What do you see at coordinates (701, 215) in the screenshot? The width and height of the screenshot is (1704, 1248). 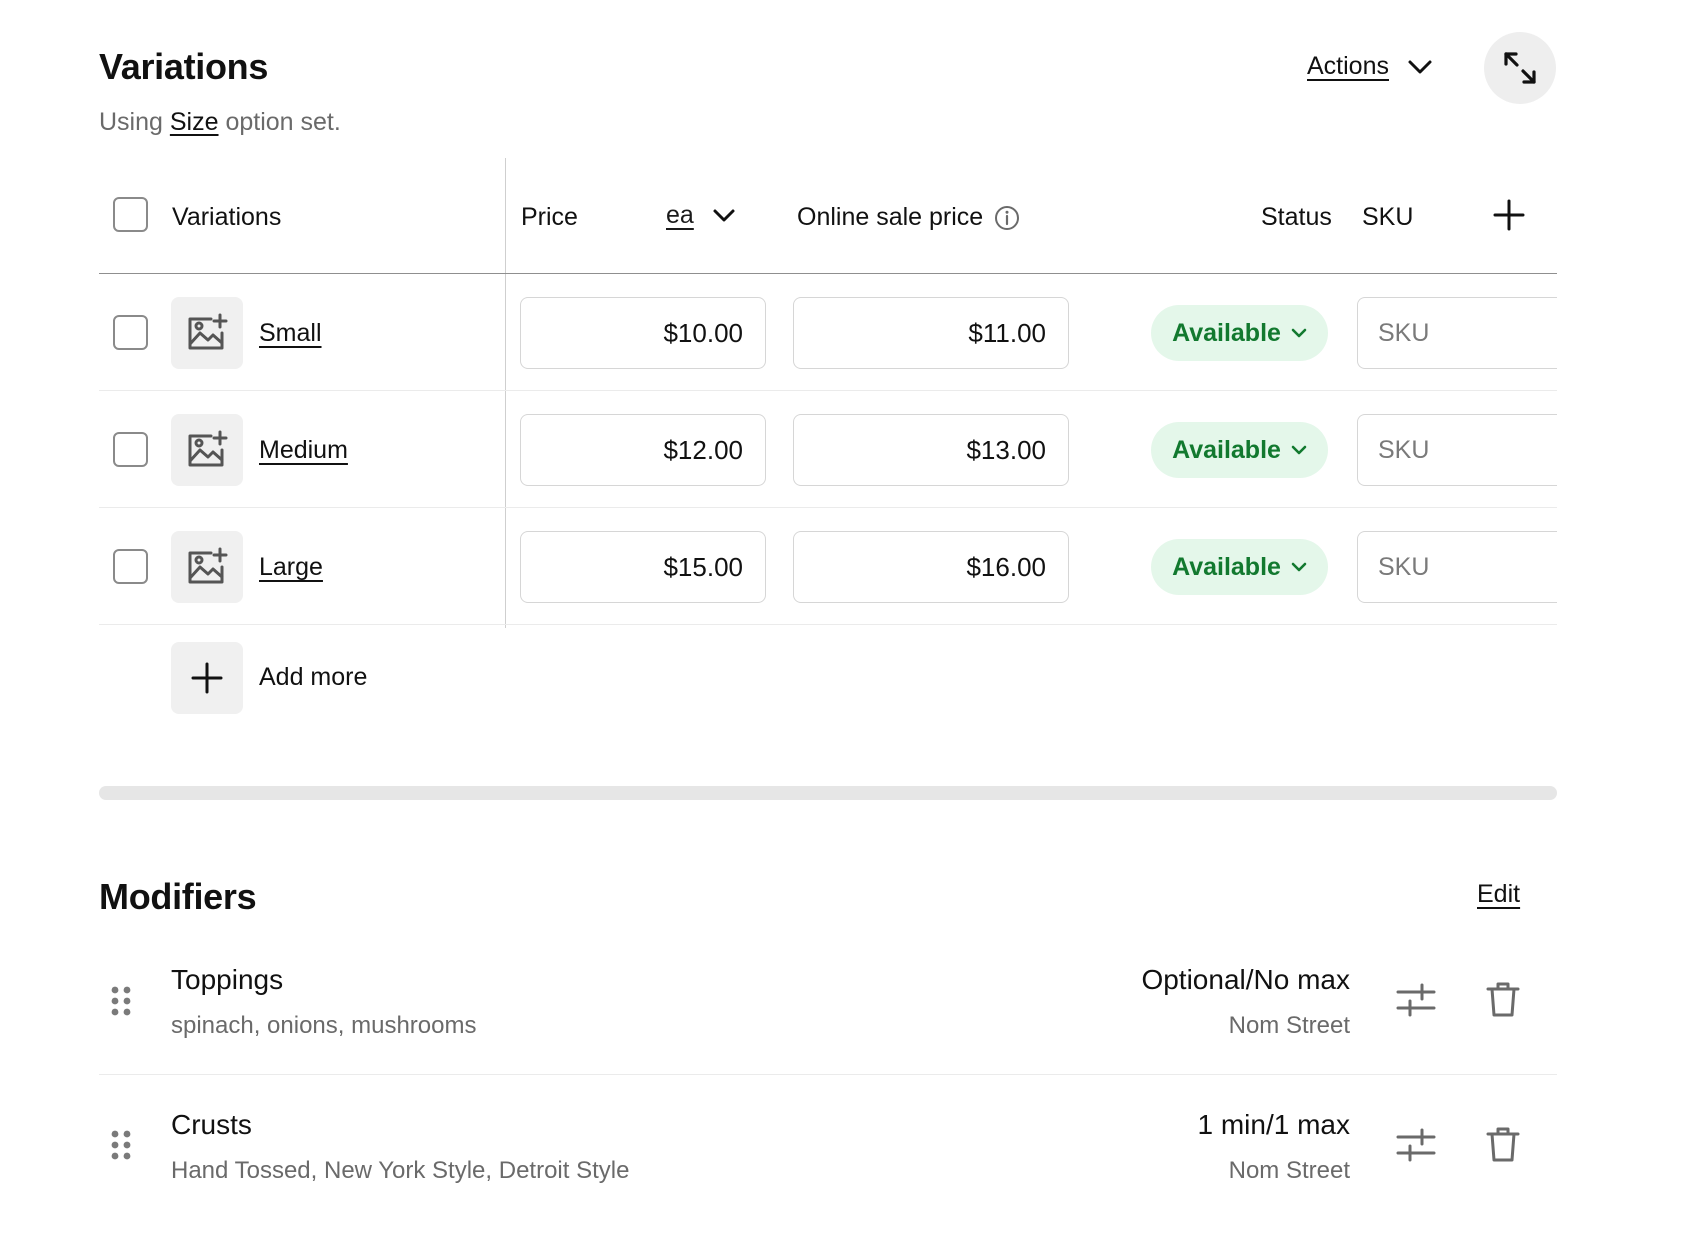 I see `price-unit-dropdown: ea` at bounding box center [701, 215].